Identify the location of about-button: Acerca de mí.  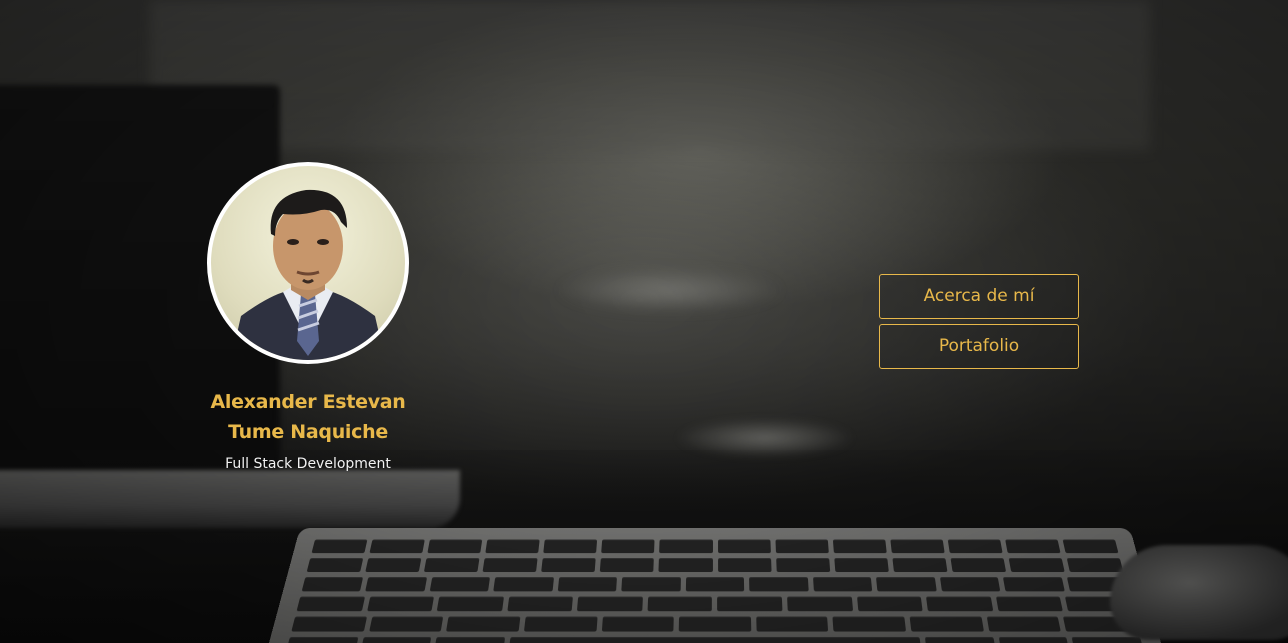
(979, 296).